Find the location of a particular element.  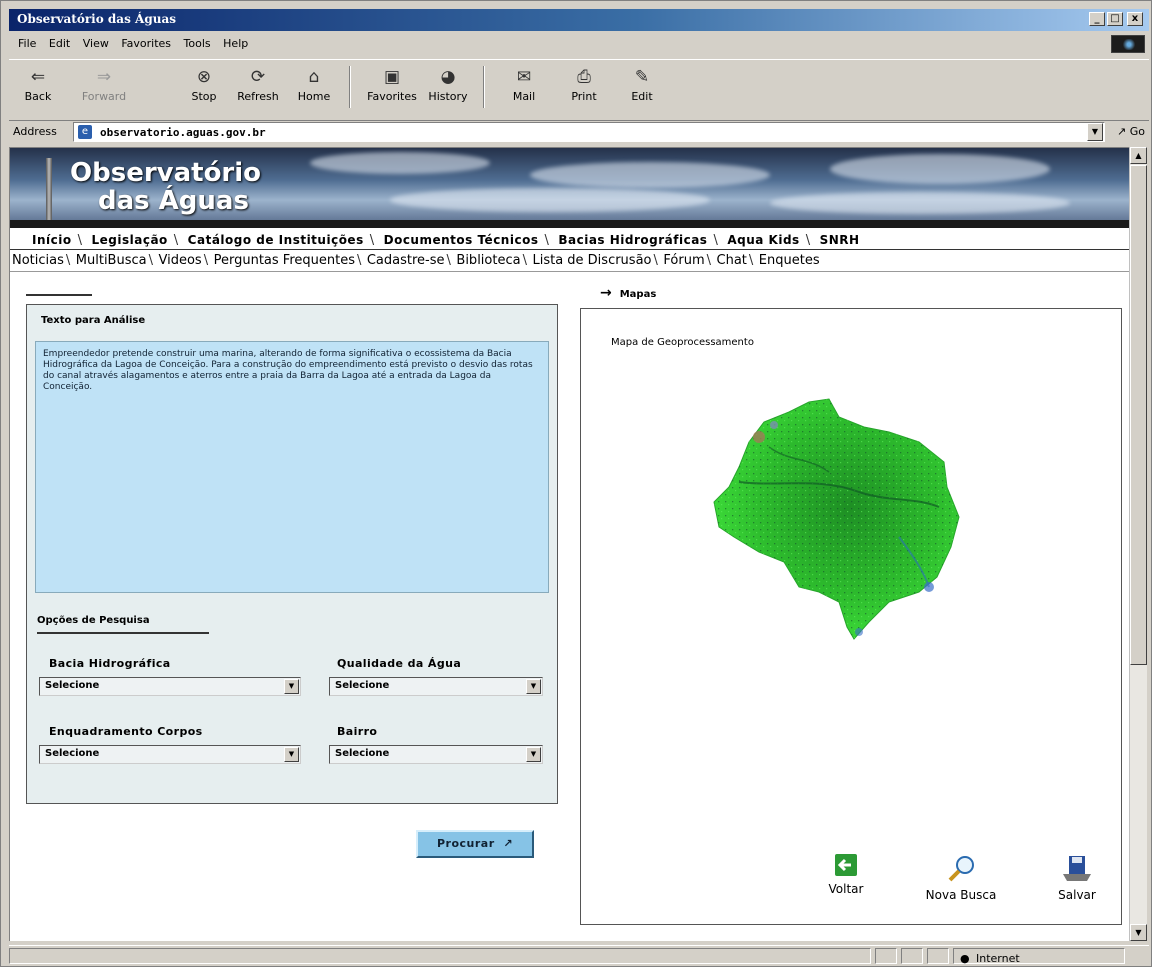

search-button: Procurar ↗ is located at coordinates (475, 844).